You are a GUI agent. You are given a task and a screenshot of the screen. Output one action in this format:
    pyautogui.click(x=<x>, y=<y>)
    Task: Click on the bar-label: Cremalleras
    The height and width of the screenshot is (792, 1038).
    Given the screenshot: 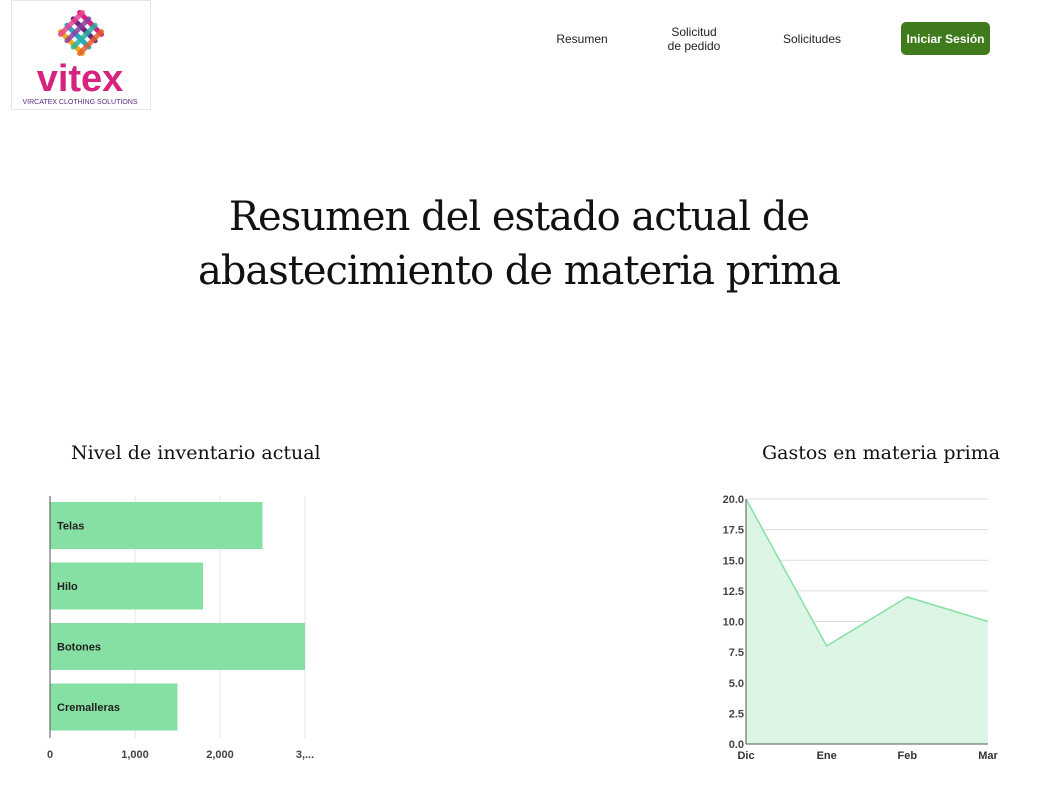 What is the action you would take?
    pyautogui.click(x=88, y=708)
    